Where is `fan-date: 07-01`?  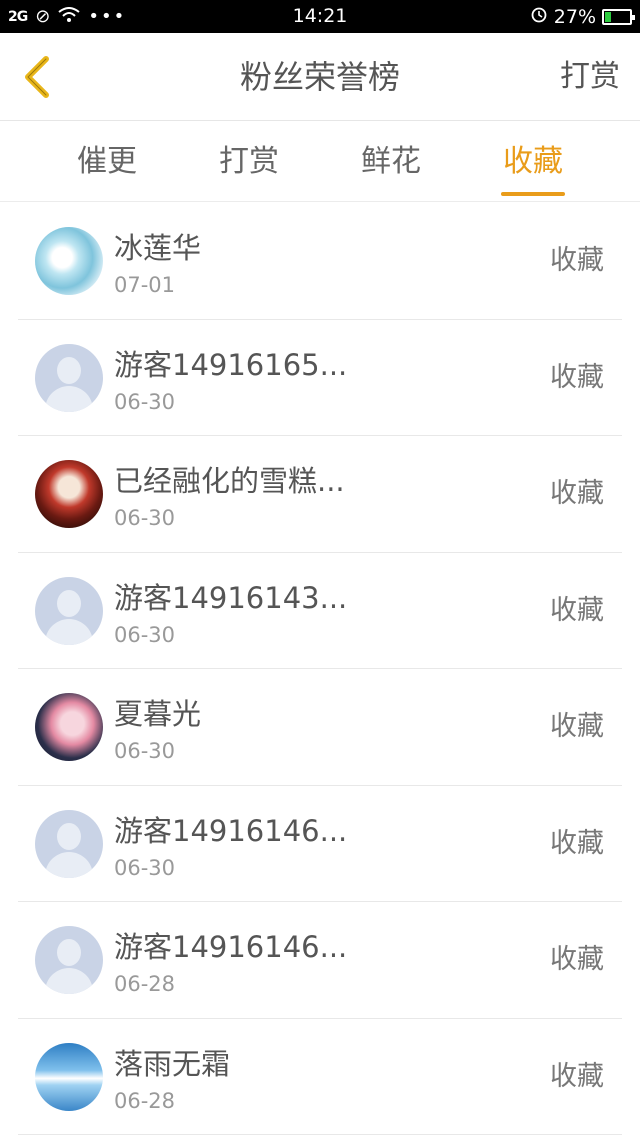
fan-date: 07-01 is located at coordinates (145, 285).